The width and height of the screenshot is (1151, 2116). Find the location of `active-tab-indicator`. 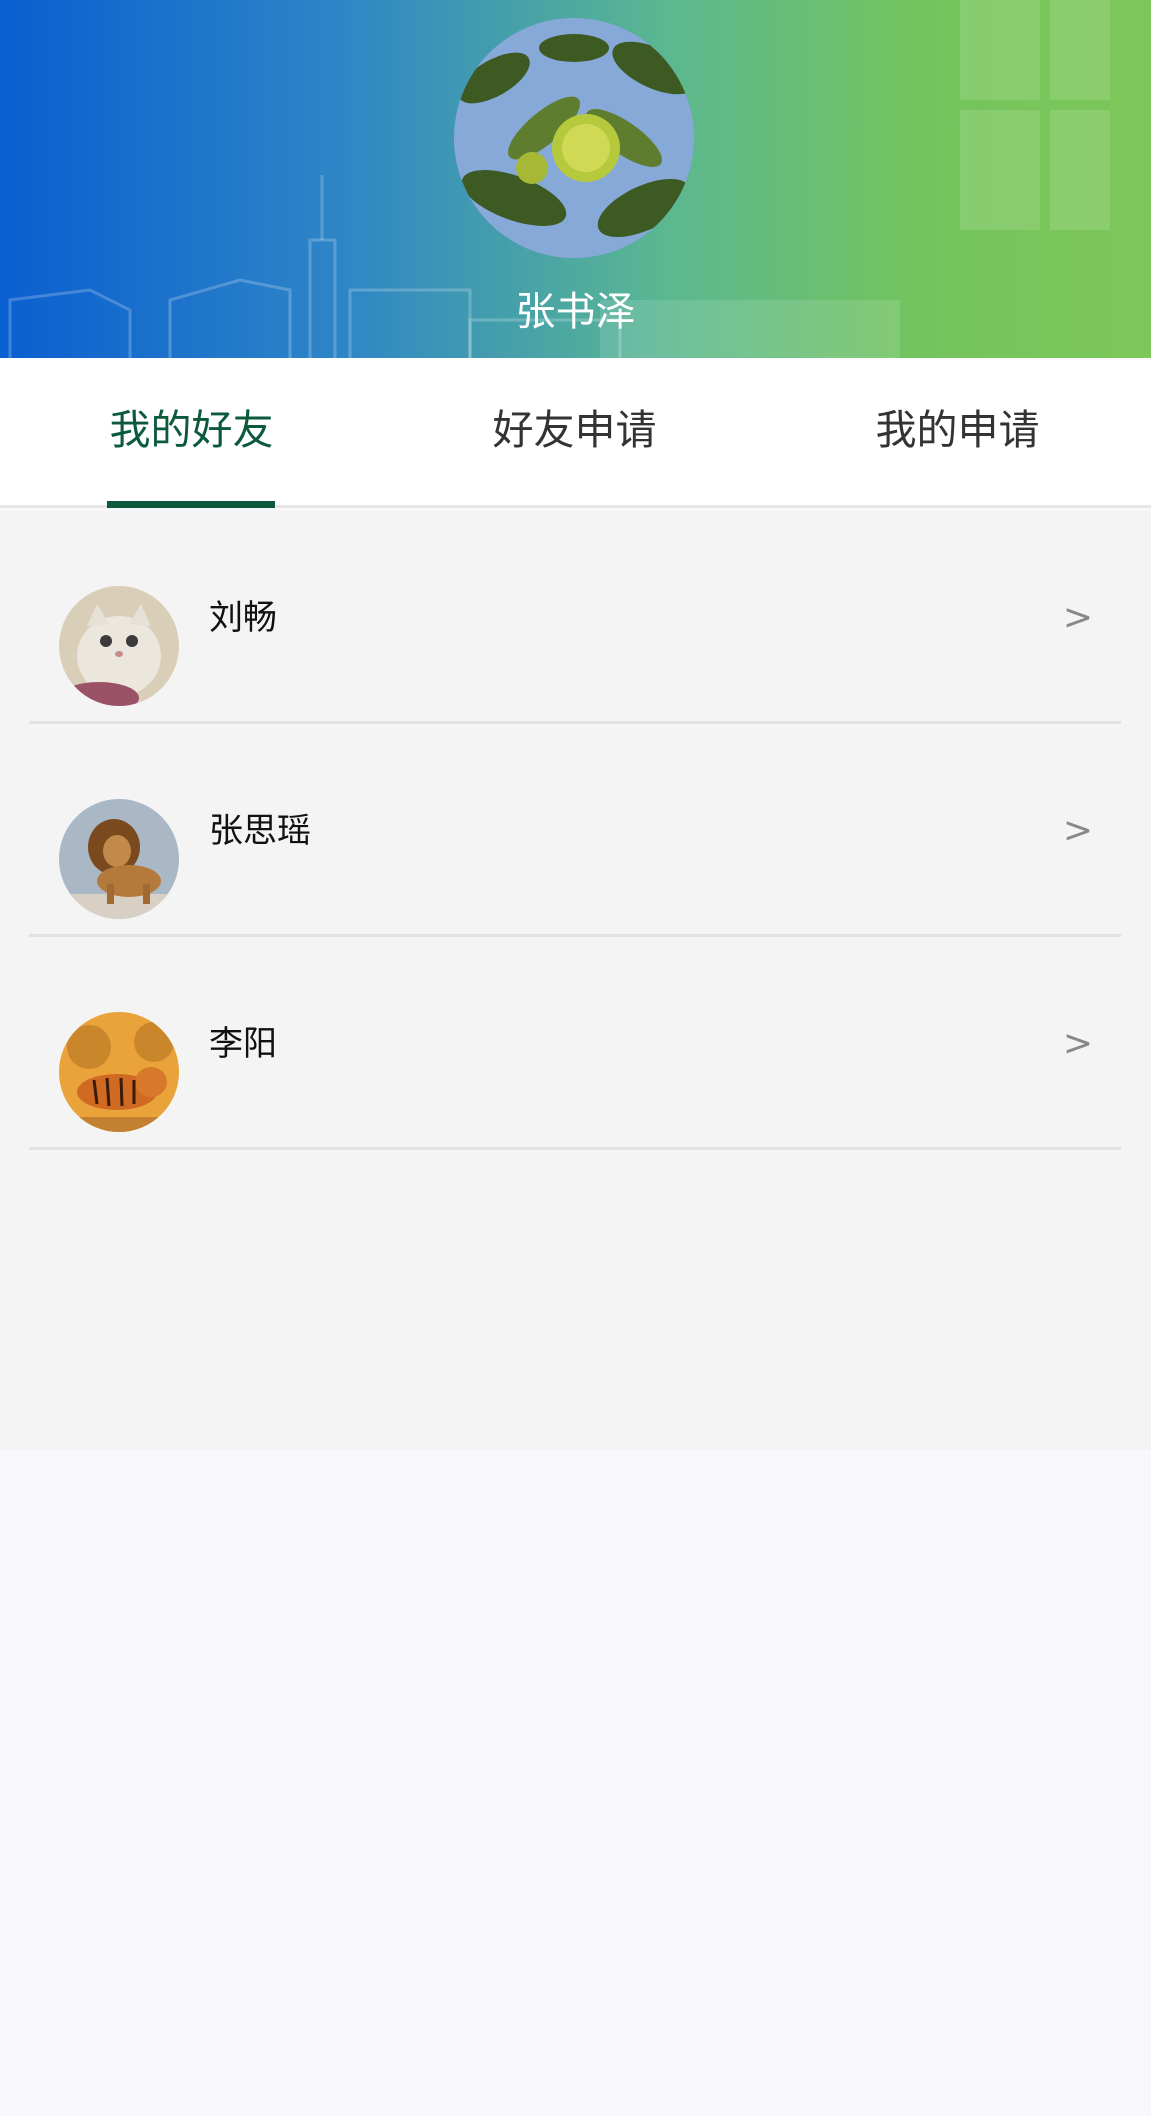

active-tab-indicator is located at coordinates (191, 504).